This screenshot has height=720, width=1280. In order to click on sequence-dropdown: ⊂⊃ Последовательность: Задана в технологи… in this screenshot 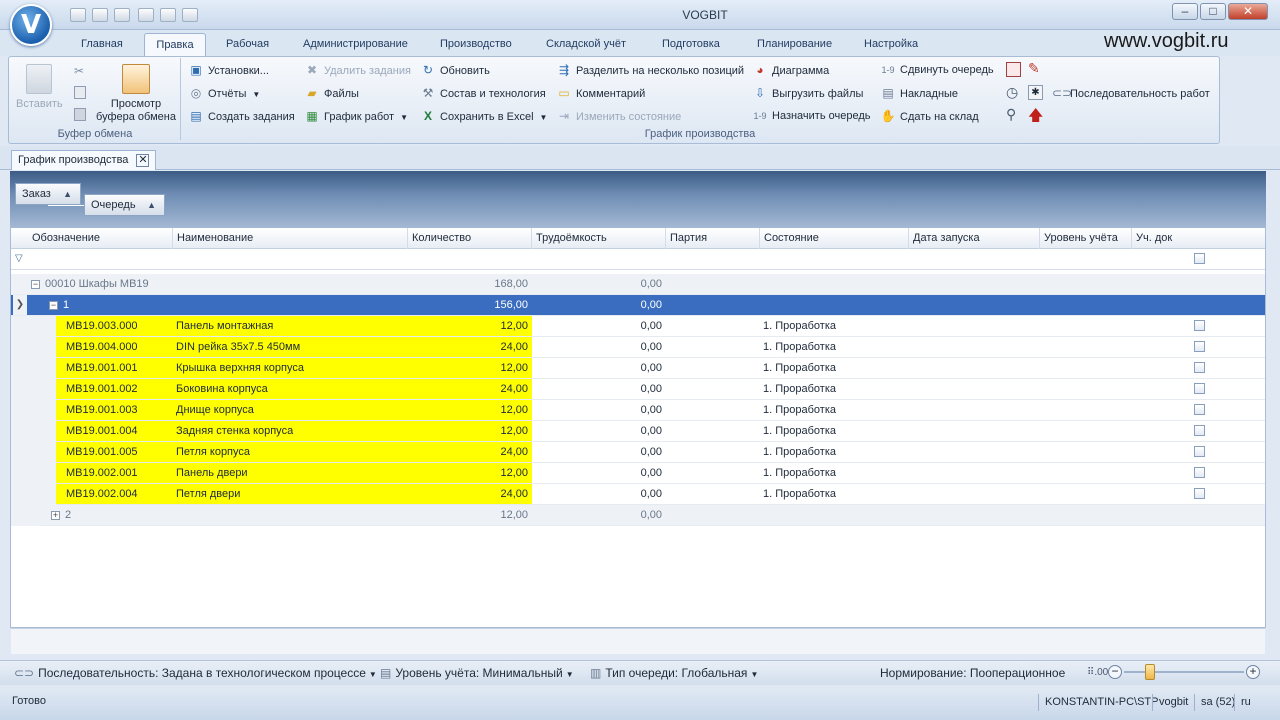, I will do `click(195, 673)`.